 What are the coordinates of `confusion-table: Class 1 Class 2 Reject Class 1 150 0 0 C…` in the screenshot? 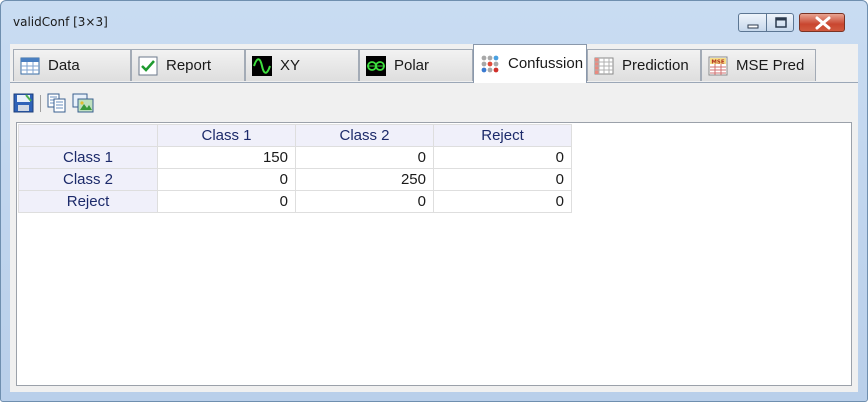 It's located at (295, 168).